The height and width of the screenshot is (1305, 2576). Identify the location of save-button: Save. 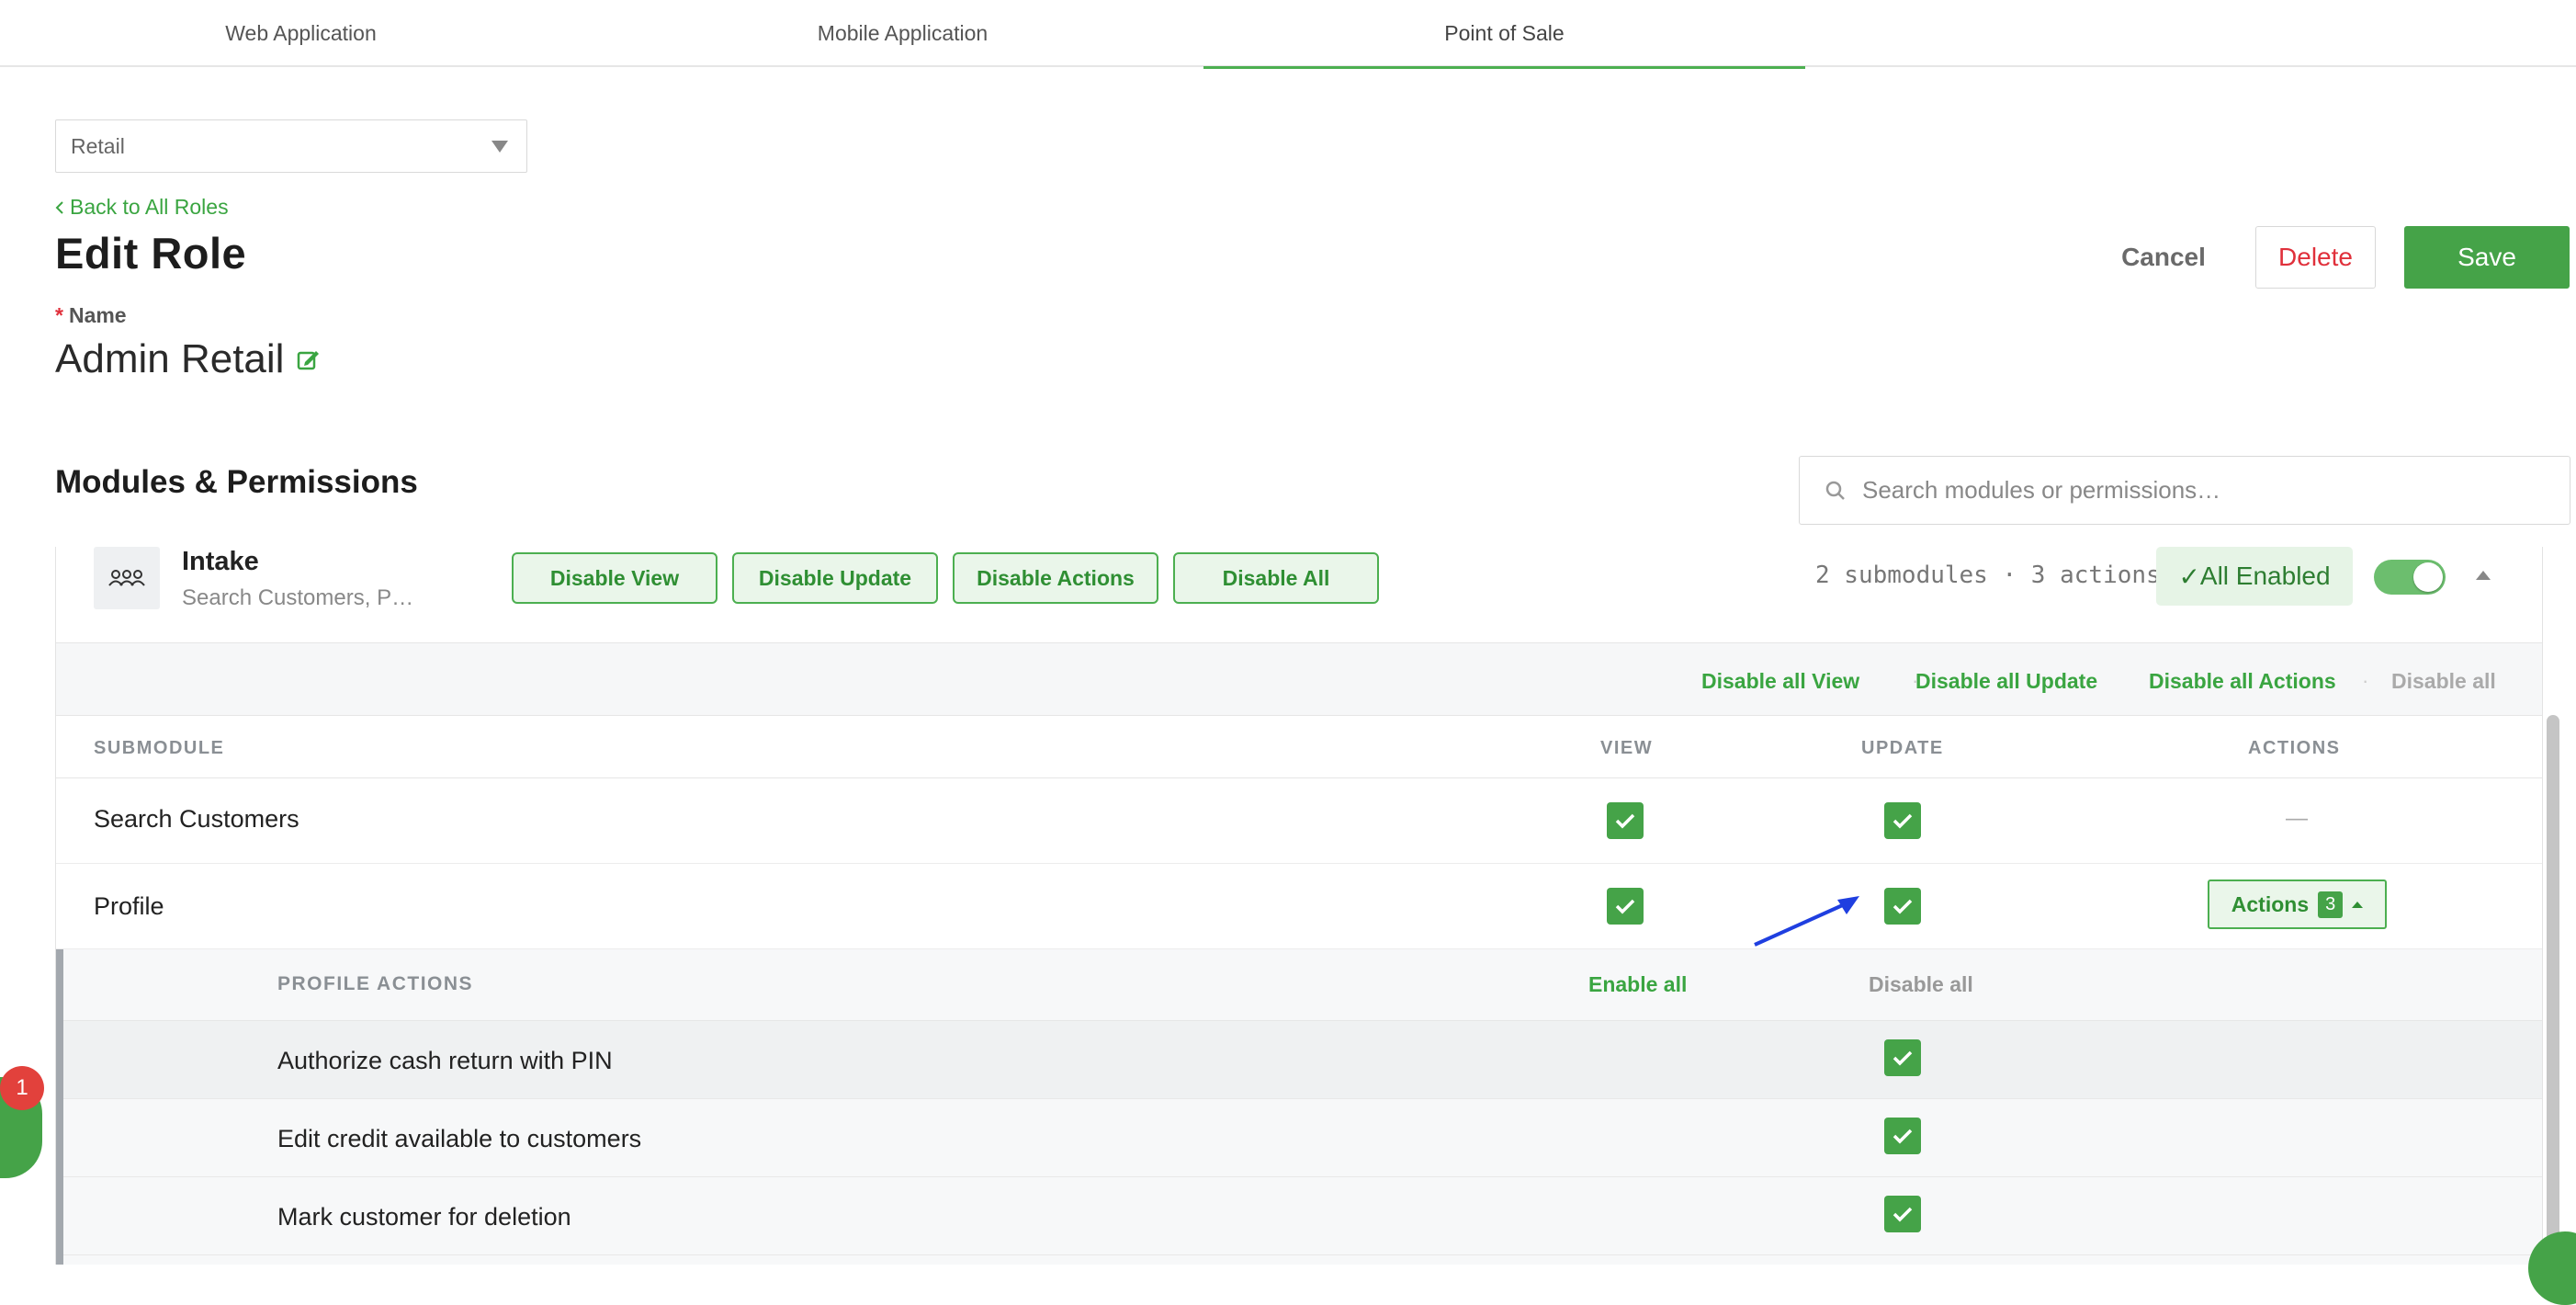
(2487, 257).